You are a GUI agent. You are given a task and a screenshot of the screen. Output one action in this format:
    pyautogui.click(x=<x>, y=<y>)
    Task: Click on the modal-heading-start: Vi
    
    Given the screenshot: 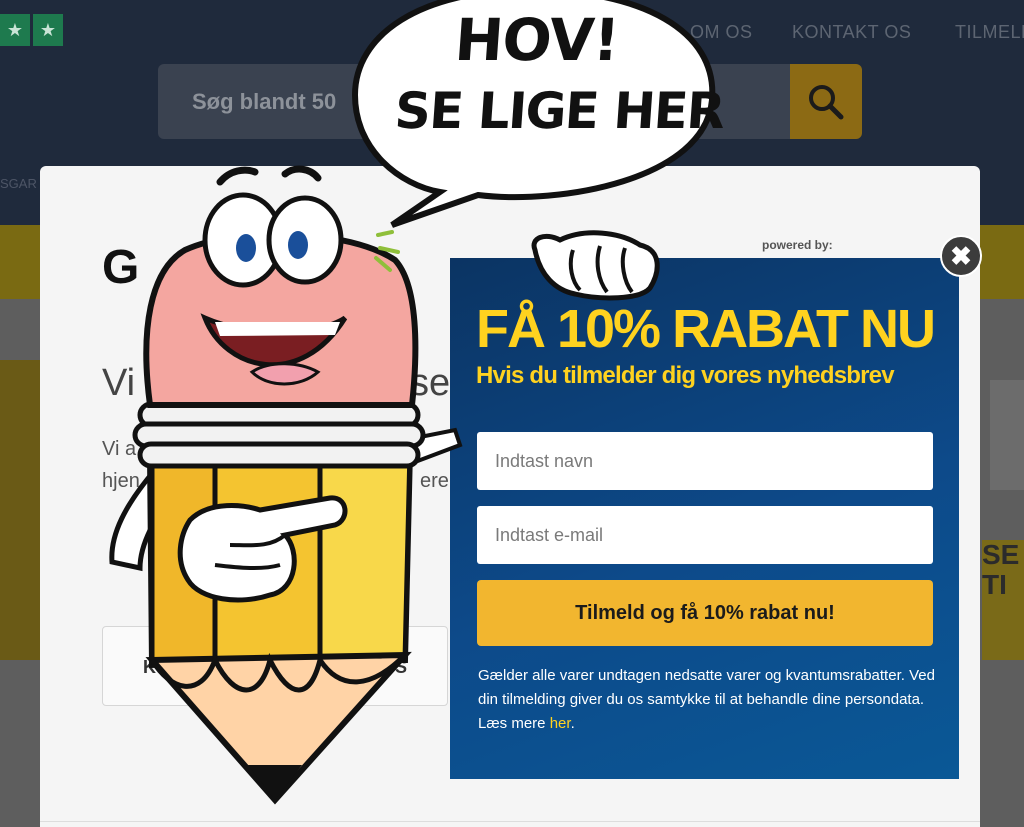 What is the action you would take?
    pyautogui.click(x=119, y=383)
    